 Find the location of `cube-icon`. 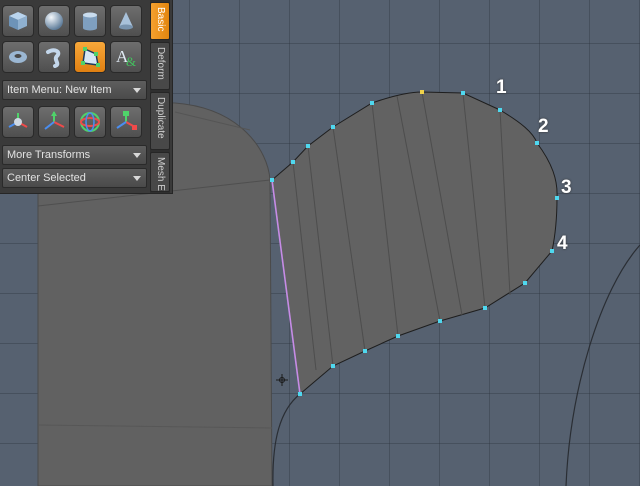

cube-icon is located at coordinates (18, 21).